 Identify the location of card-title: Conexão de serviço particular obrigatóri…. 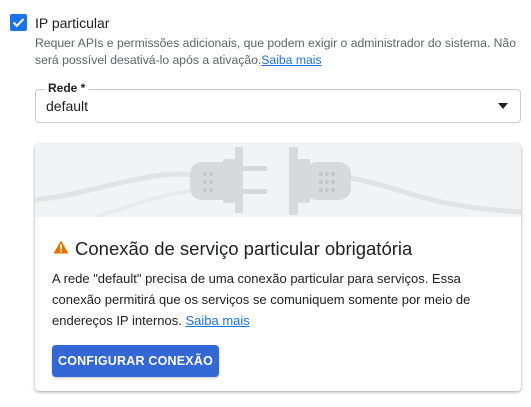
(244, 248).